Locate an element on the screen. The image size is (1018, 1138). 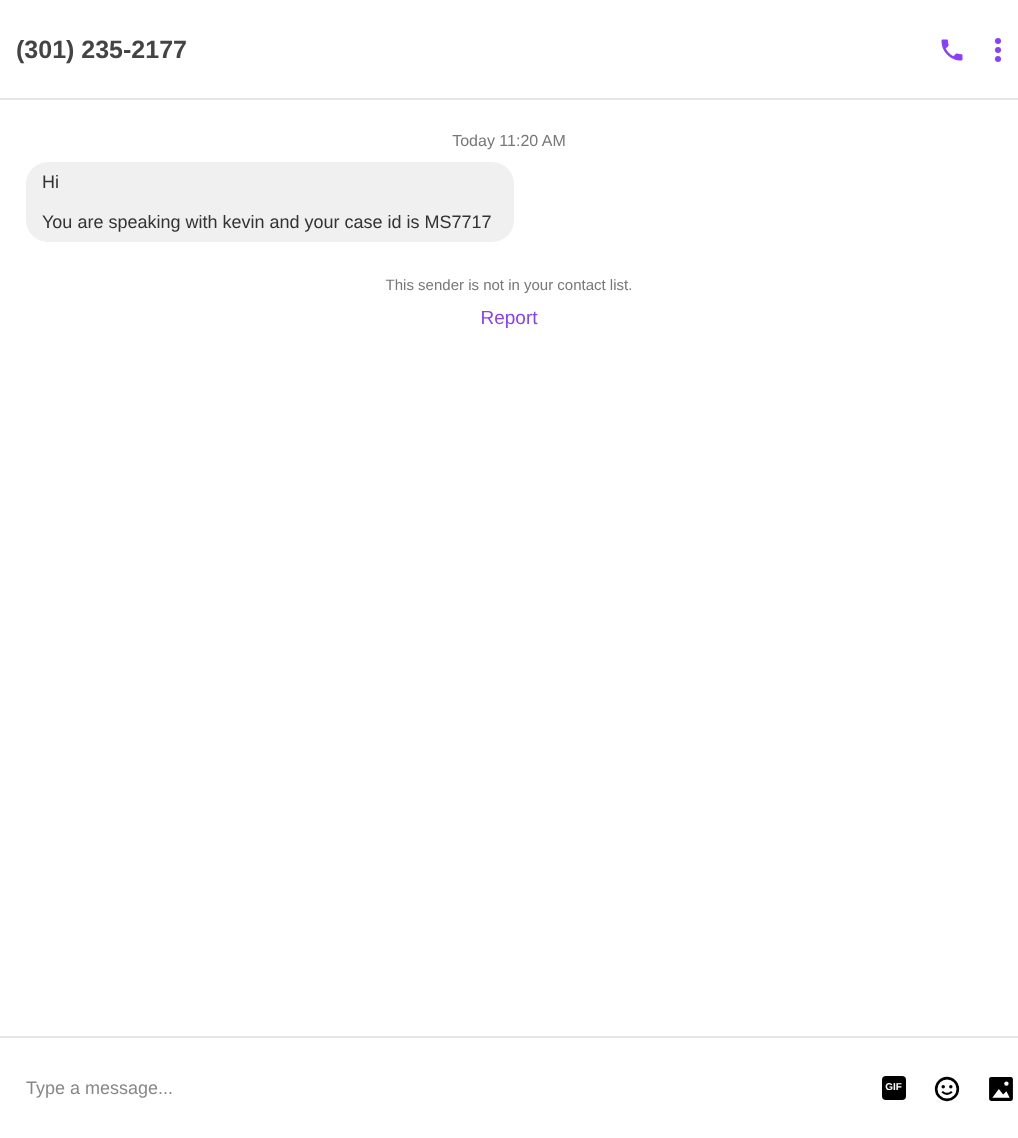
message-text: Hi is located at coordinates (51, 182).